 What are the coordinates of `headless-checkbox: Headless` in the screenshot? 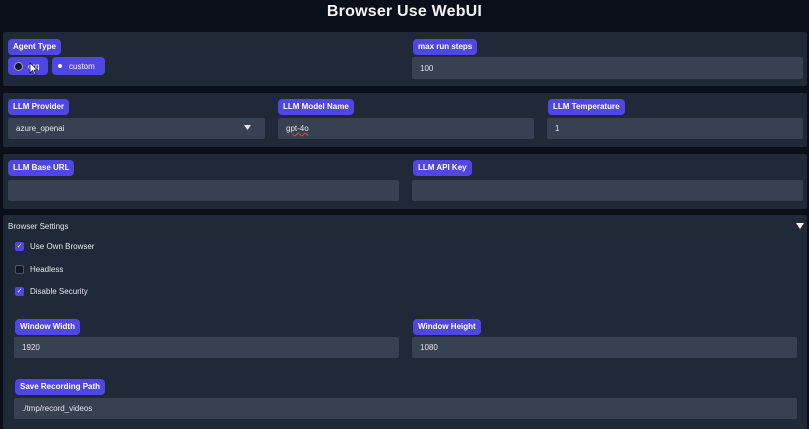 It's located at (39, 269).